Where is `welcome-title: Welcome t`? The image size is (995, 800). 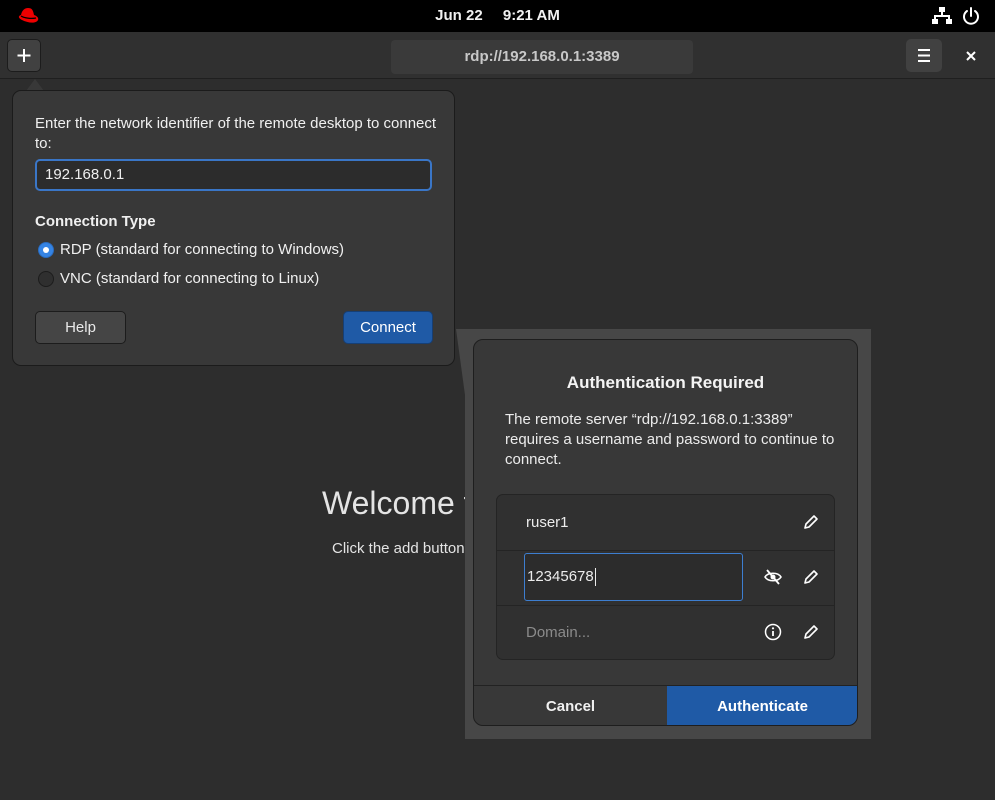 welcome-title: Welcome t is located at coordinates (397, 503).